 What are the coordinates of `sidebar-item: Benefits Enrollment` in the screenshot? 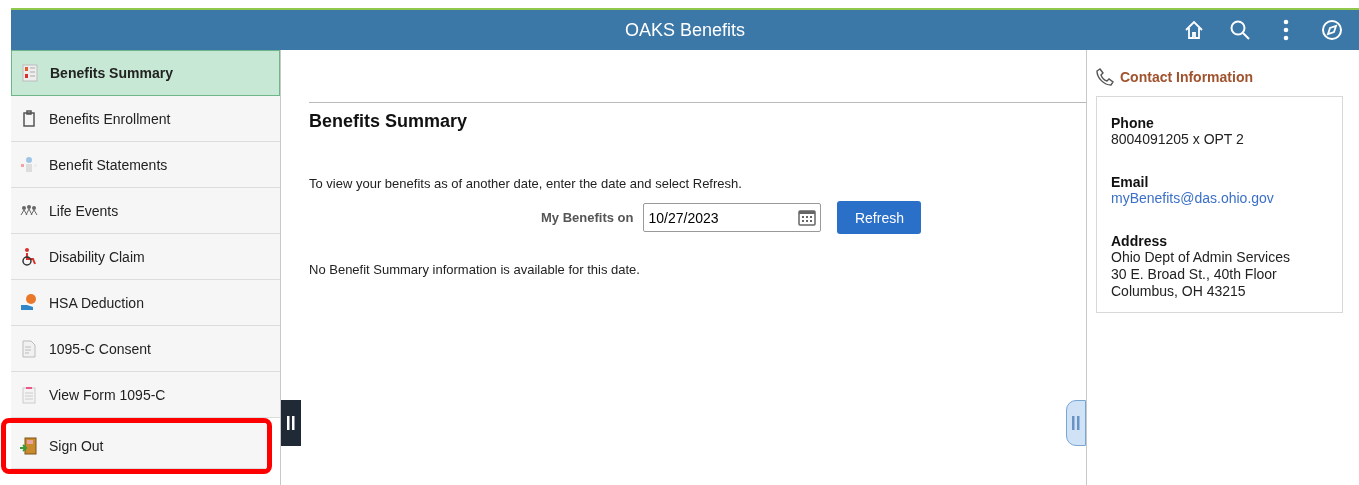 It's located at (145, 119).